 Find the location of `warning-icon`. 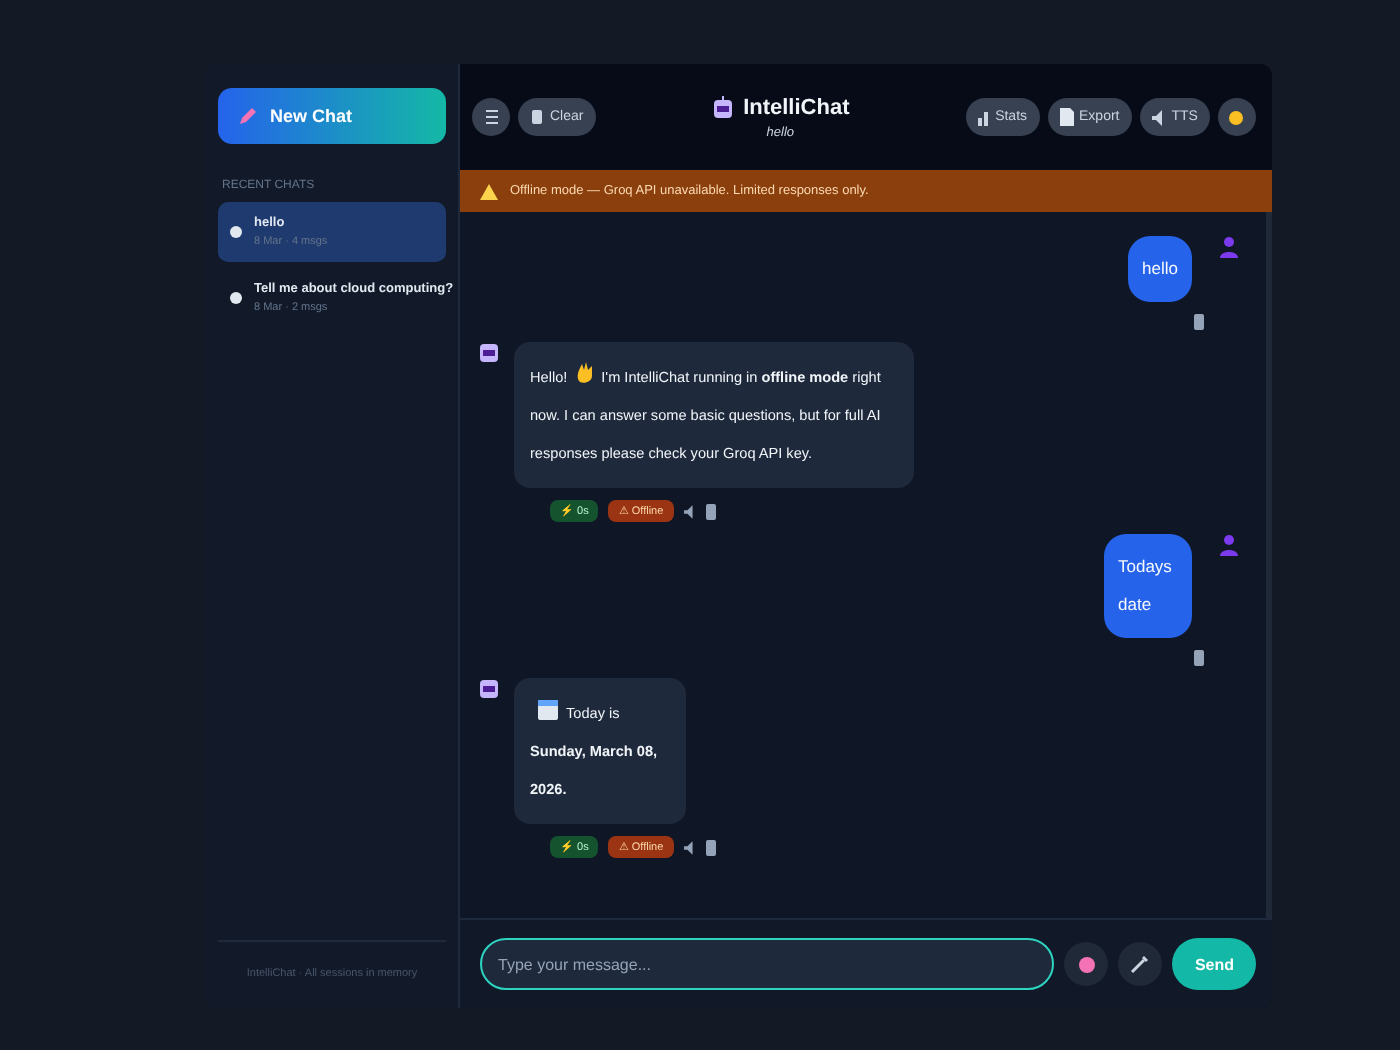

warning-icon is located at coordinates (489, 191).